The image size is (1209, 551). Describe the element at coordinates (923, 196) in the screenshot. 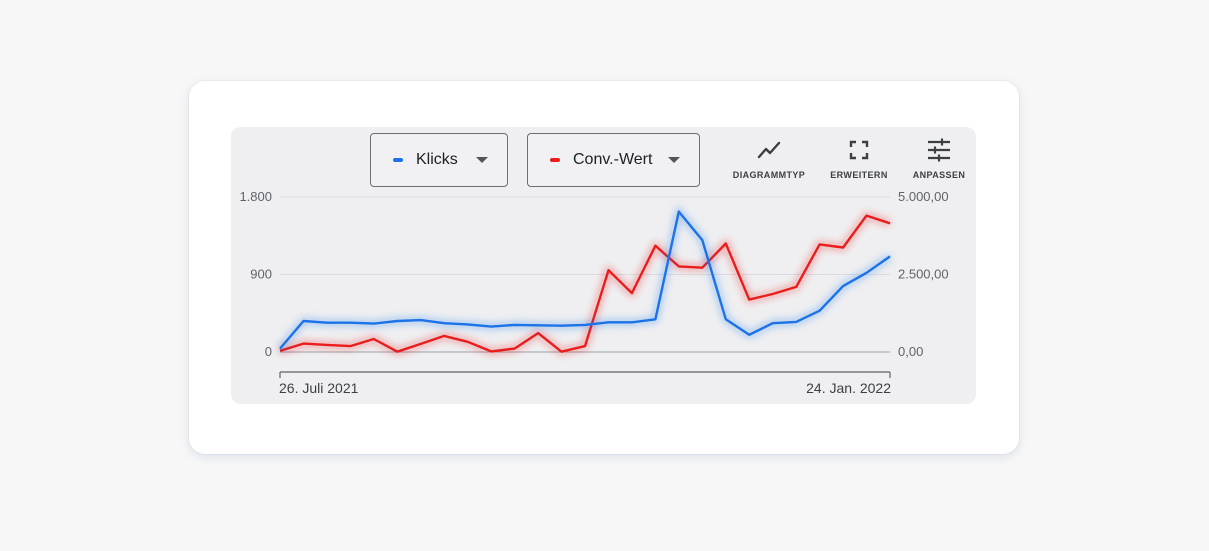

I see `right-axis-tick-label: 5.000,00` at that location.